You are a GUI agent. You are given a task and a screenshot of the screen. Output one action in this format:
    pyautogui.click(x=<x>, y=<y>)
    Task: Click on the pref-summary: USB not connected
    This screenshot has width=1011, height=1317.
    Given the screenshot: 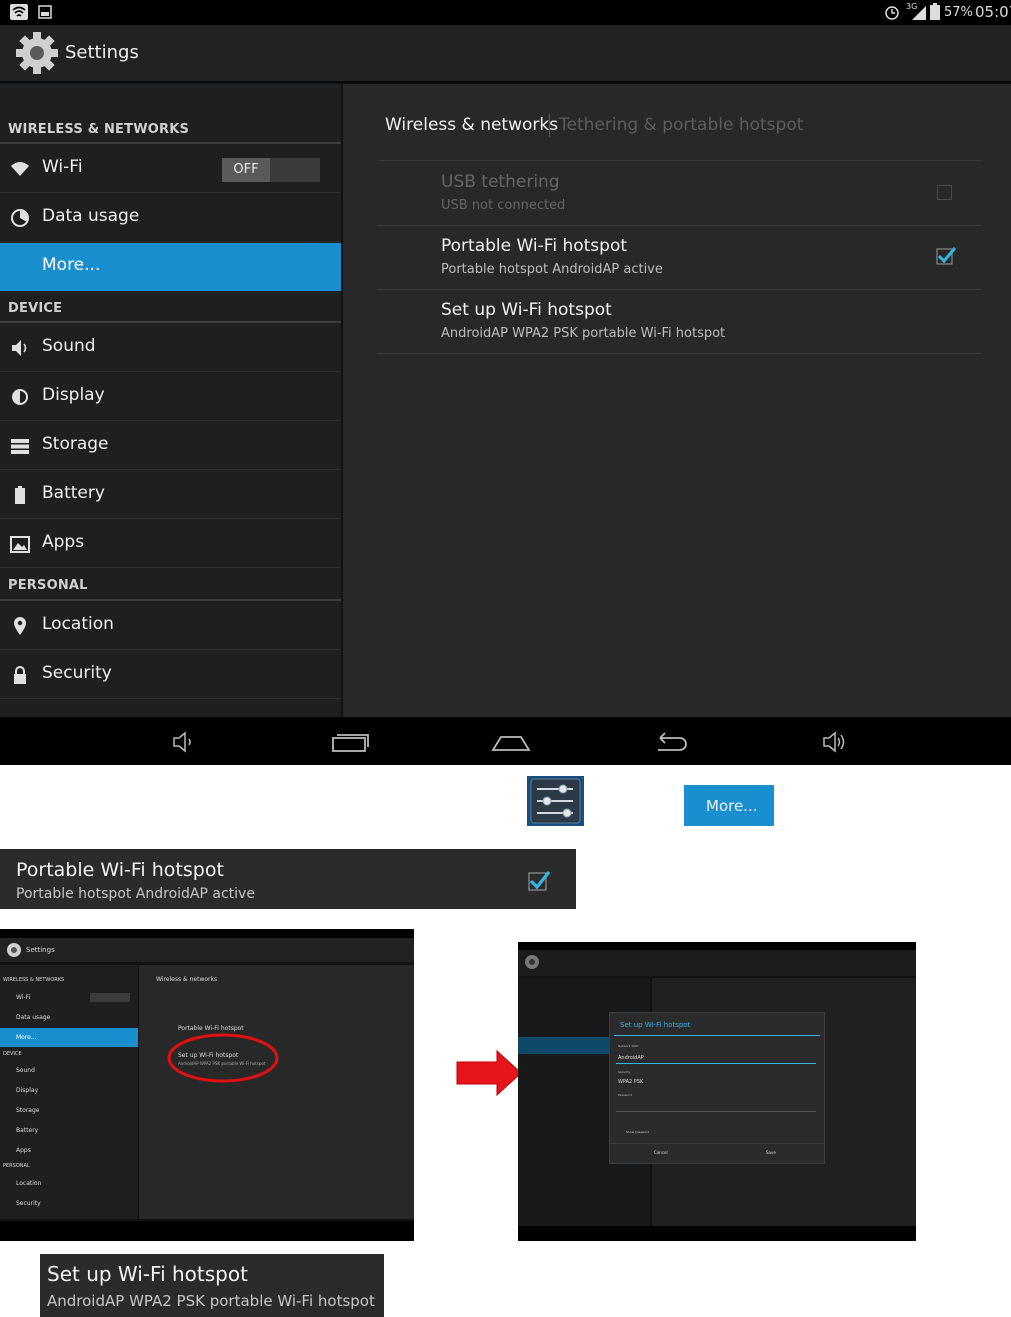 What is the action you would take?
    pyautogui.click(x=503, y=205)
    